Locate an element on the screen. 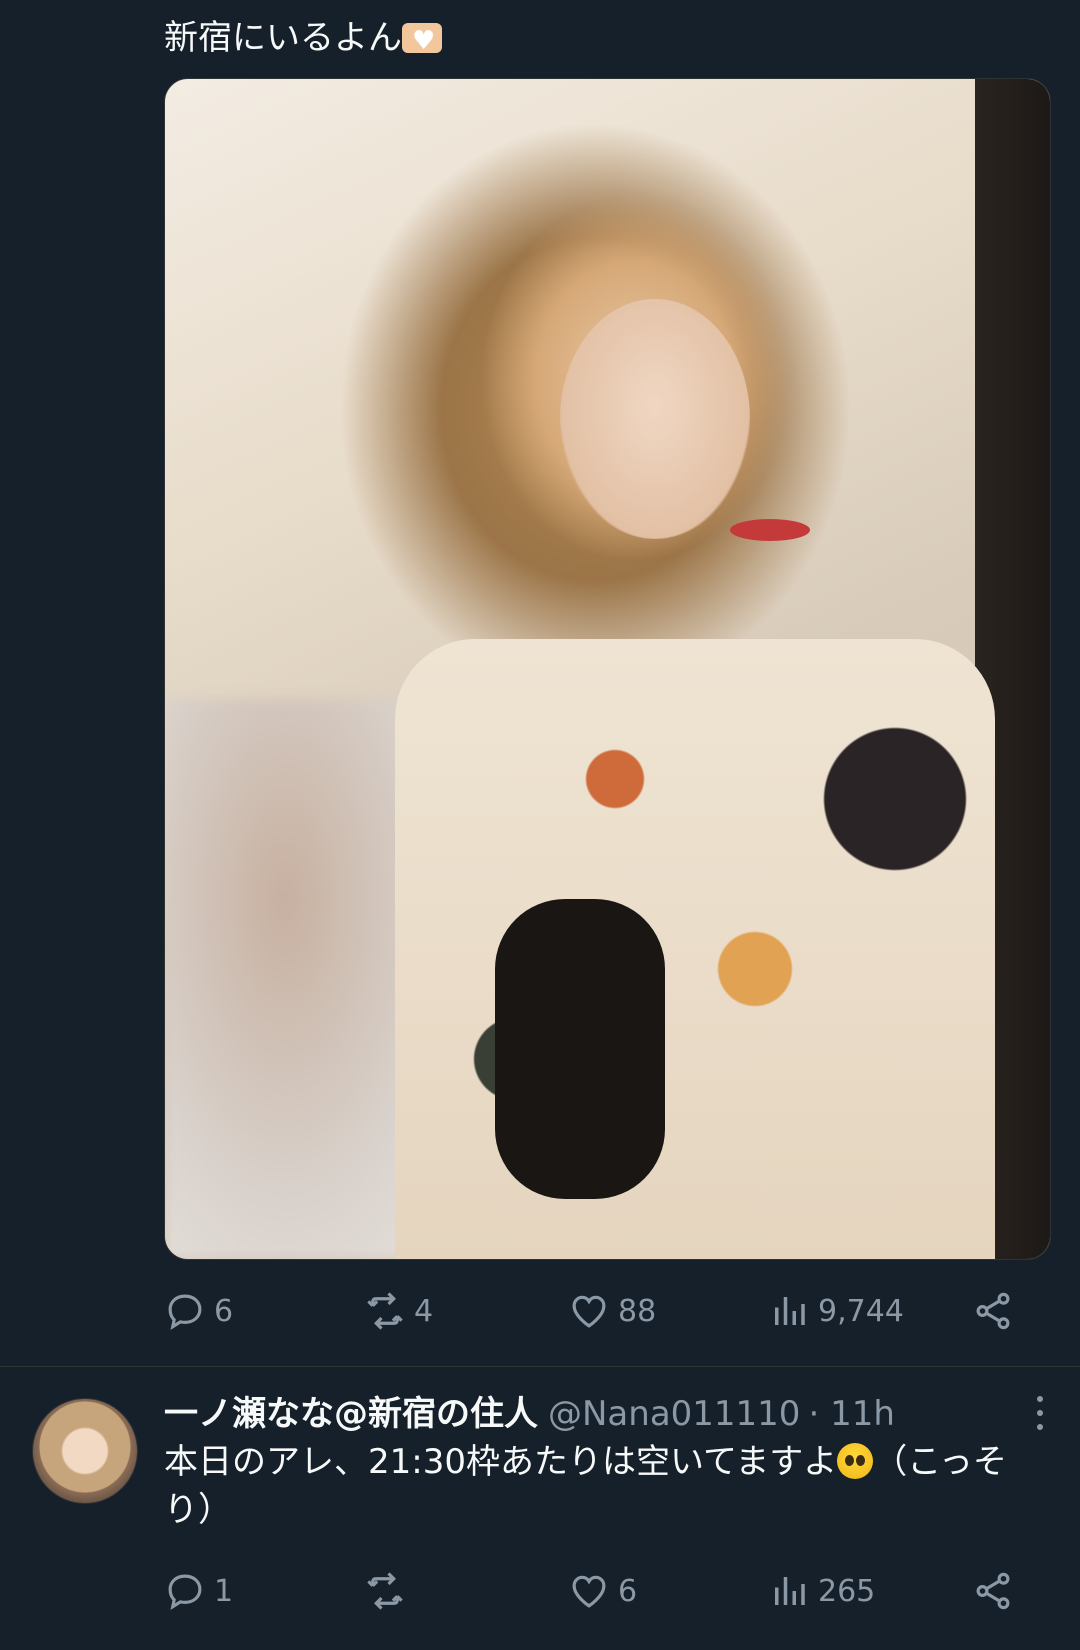 The image size is (1080, 1650). reply-button: 1 is located at coordinates (198, 1591).